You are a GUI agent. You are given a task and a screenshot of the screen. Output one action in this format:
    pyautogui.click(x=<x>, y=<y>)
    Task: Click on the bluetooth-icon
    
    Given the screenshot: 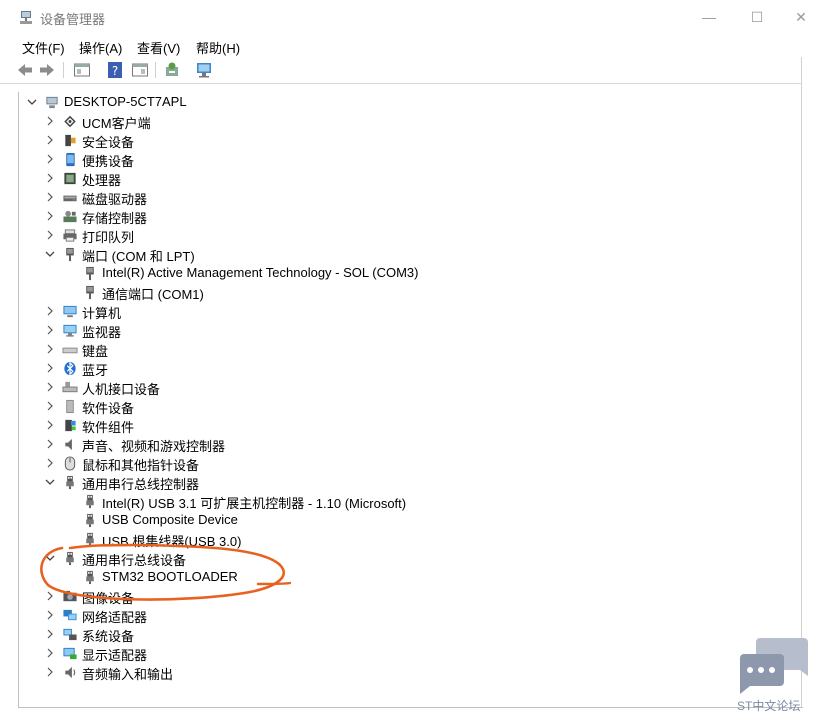 What is the action you would take?
    pyautogui.click(x=70, y=368)
    